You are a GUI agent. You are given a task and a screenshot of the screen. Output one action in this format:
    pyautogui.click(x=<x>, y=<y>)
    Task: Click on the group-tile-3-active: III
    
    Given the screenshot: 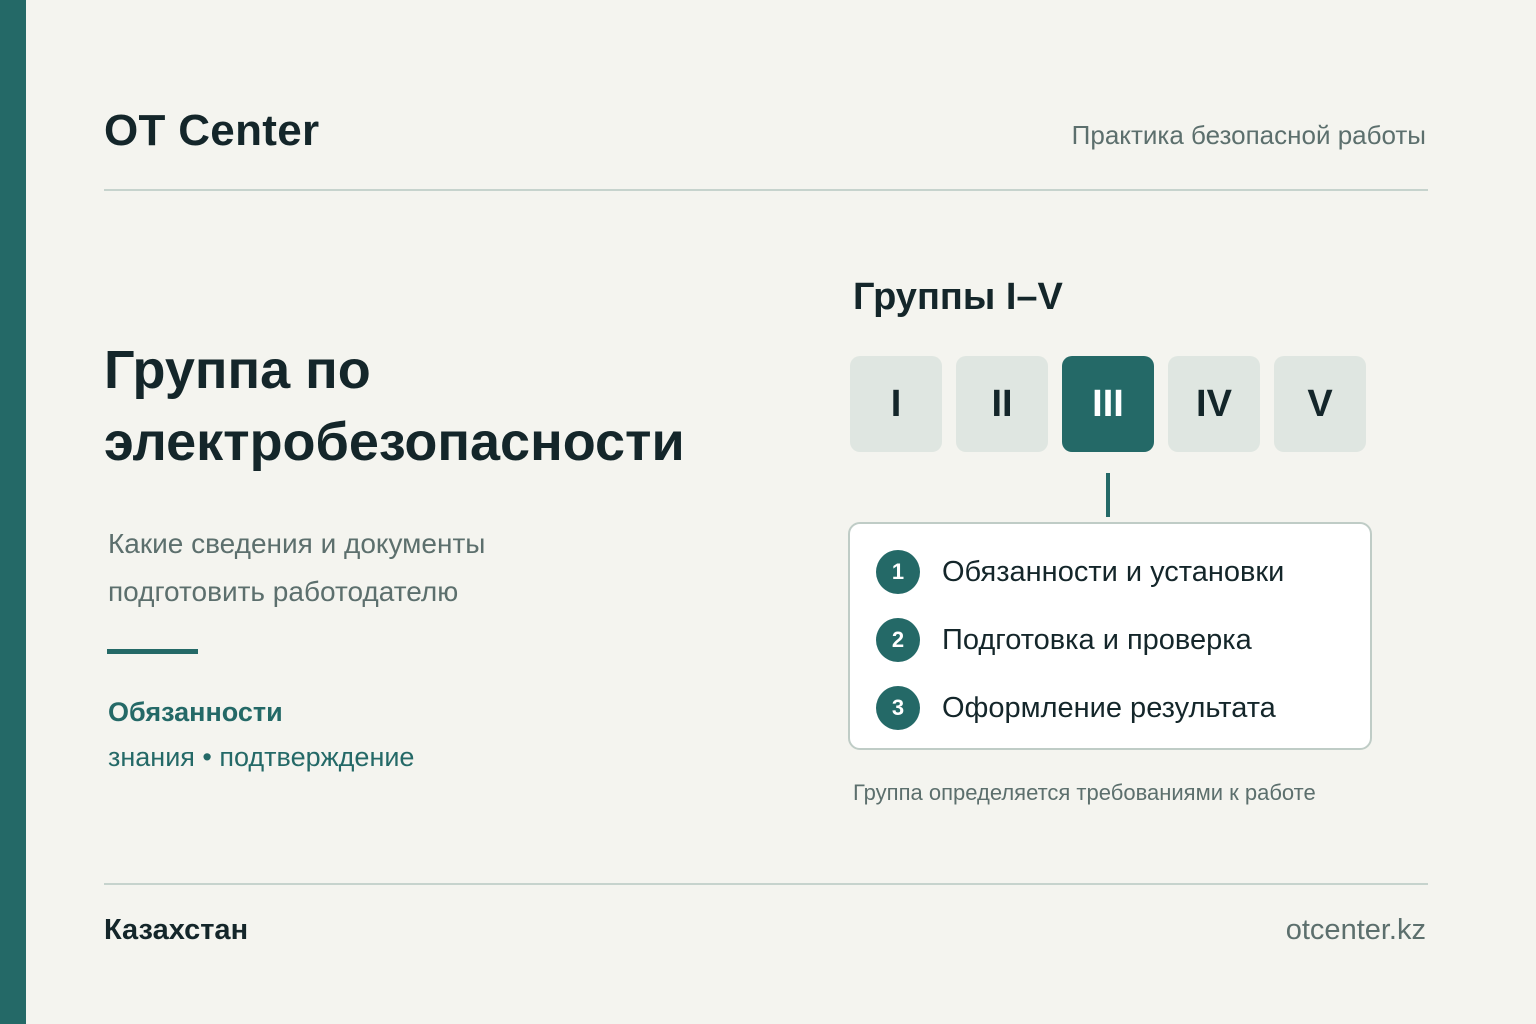 What is the action you would take?
    pyautogui.click(x=1108, y=404)
    